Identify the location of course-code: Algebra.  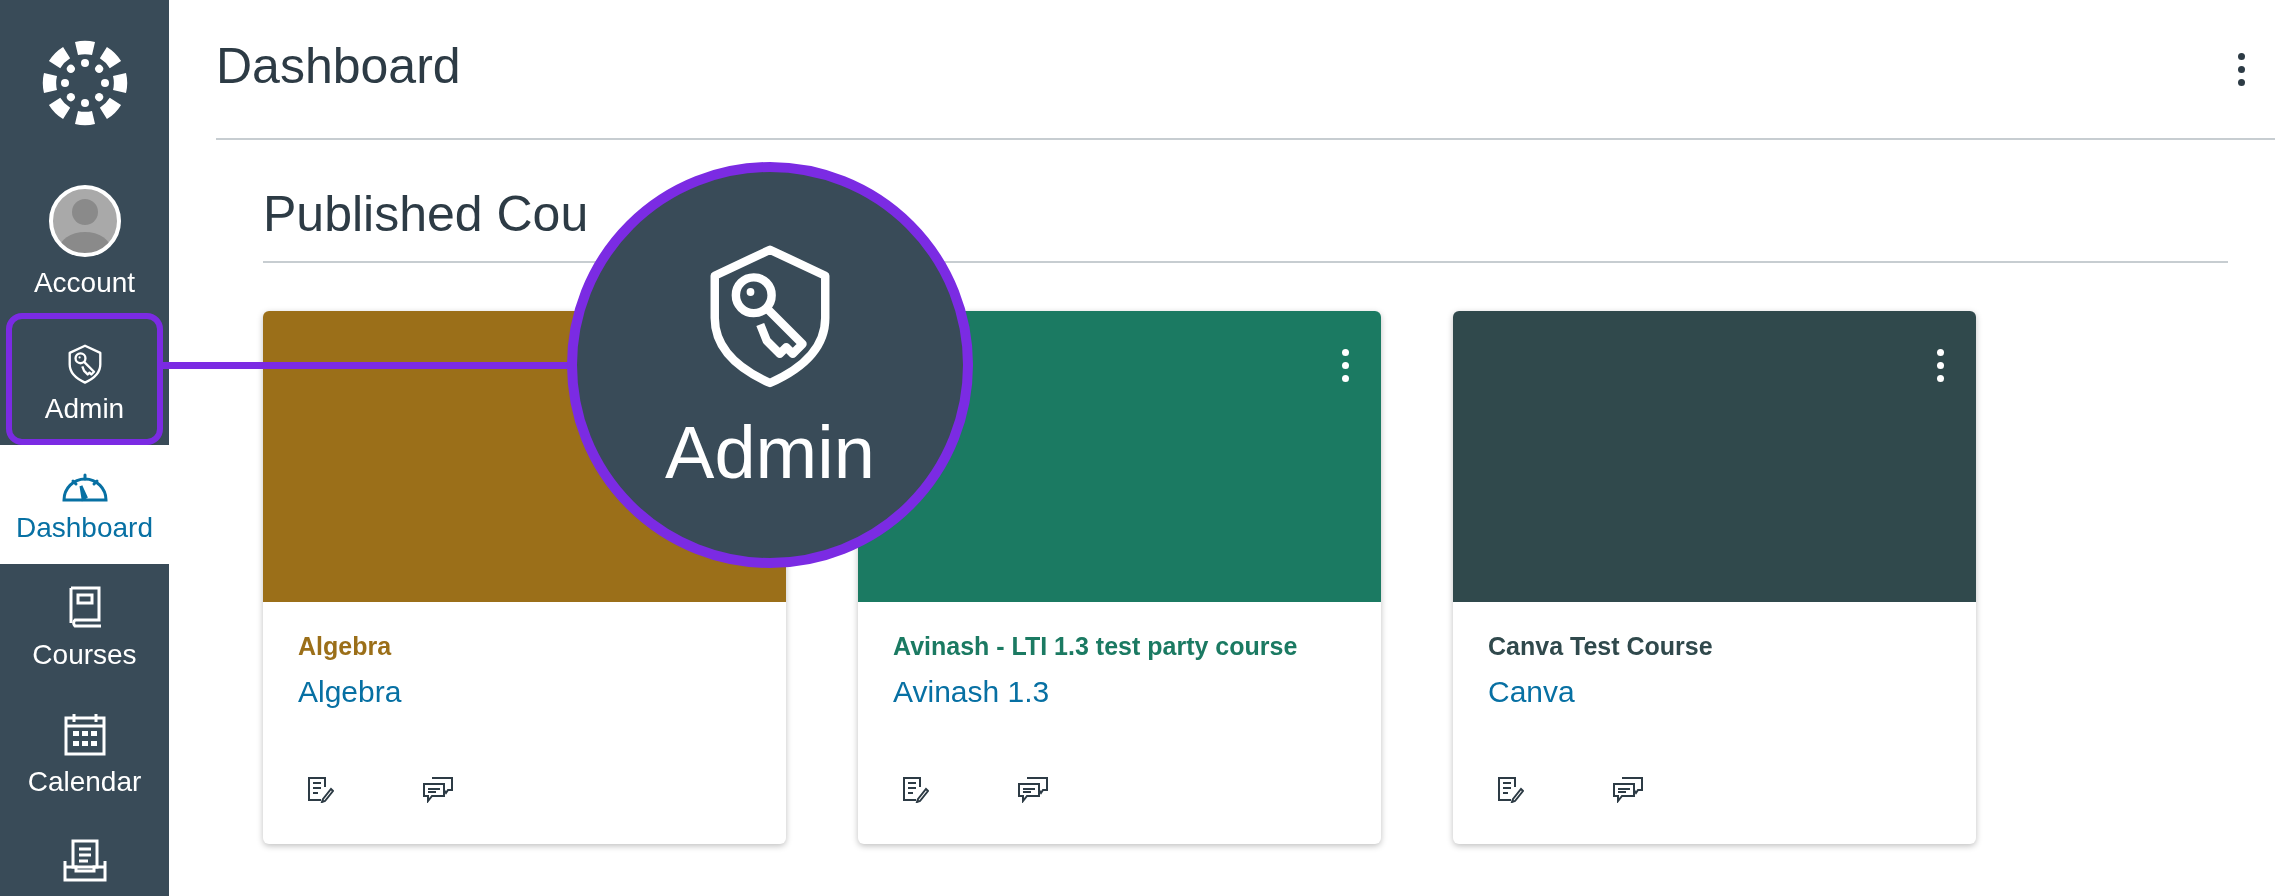
(345, 646).